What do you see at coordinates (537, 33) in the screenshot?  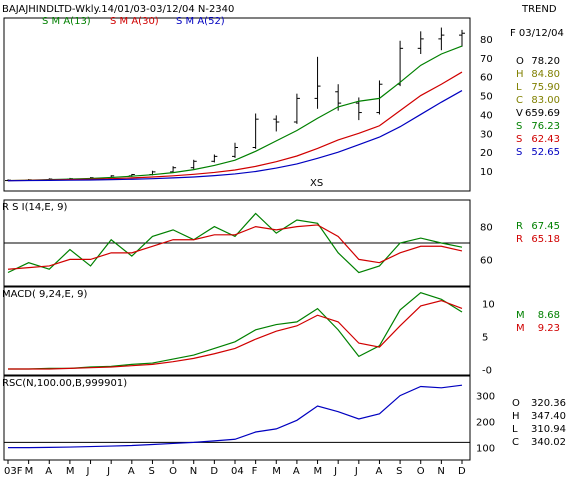 I see `date-readout: F 03/12/04` at bounding box center [537, 33].